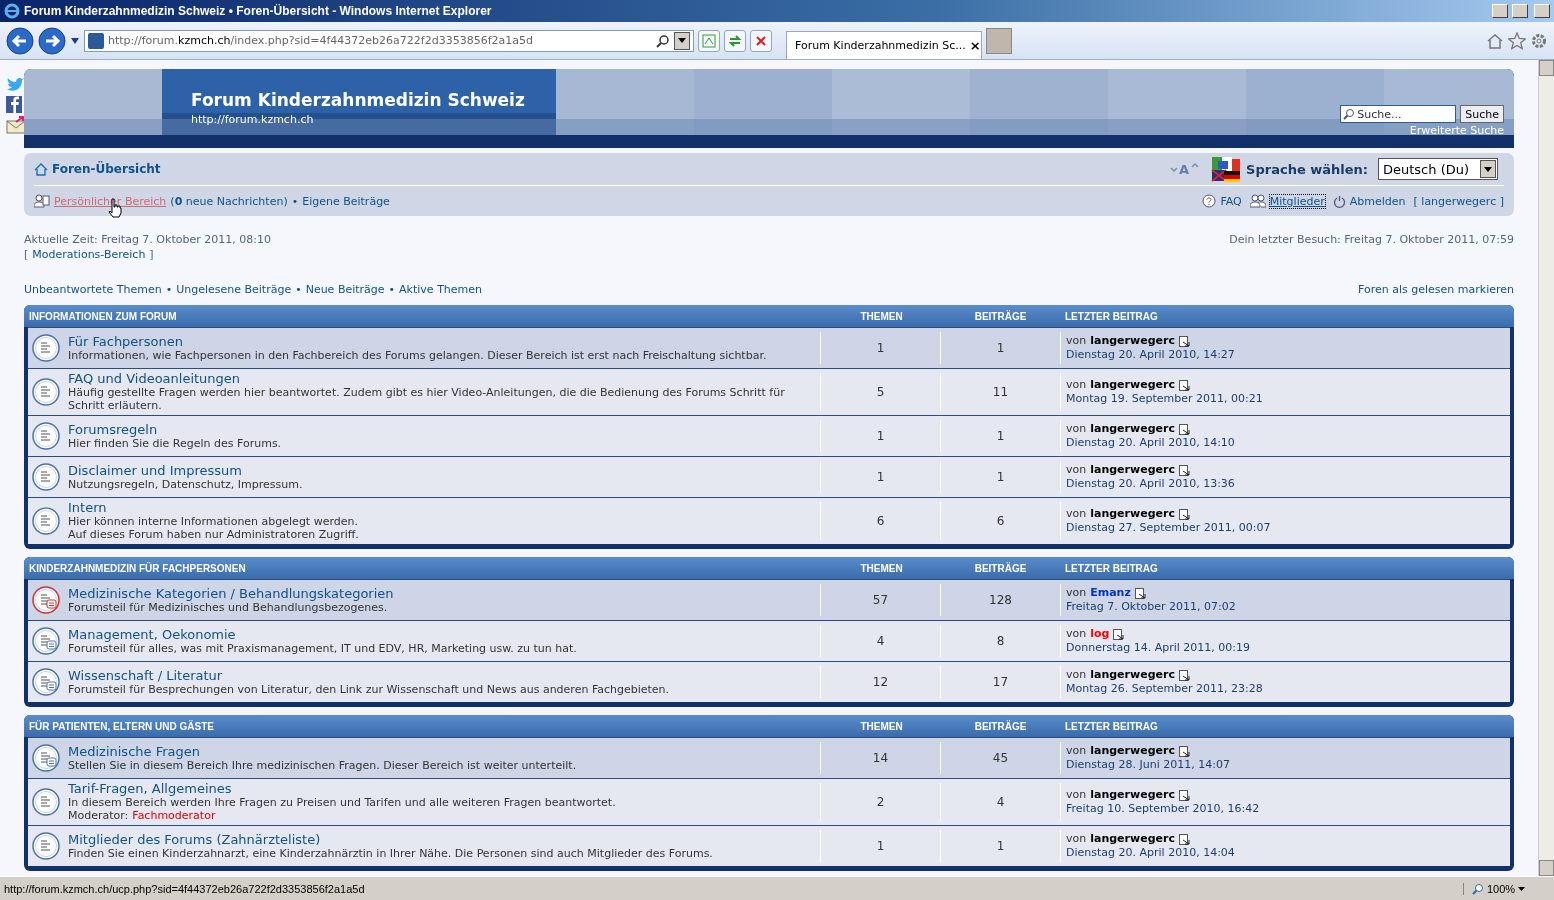 The height and width of the screenshot is (900, 1554). I want to click on post-date: Dienstag 20. April 2010, 13:36, so click(1151, 484).